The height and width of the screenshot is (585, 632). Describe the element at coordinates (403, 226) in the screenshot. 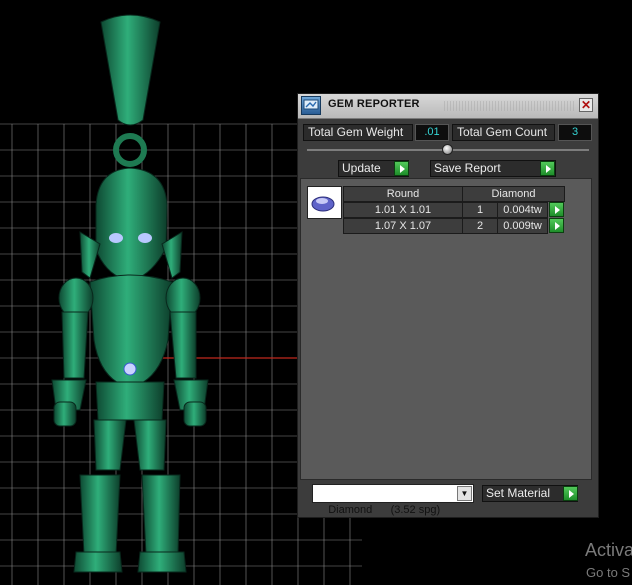

I see `row-size: 1.07 X 1.07` at that location.